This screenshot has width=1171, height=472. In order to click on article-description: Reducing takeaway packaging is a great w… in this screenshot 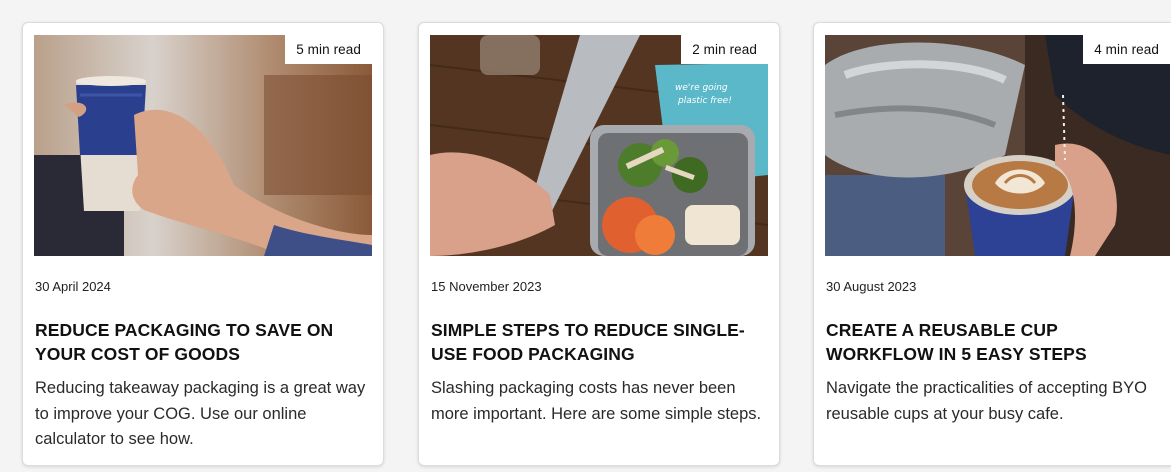, I will do `click(200, 413)`.